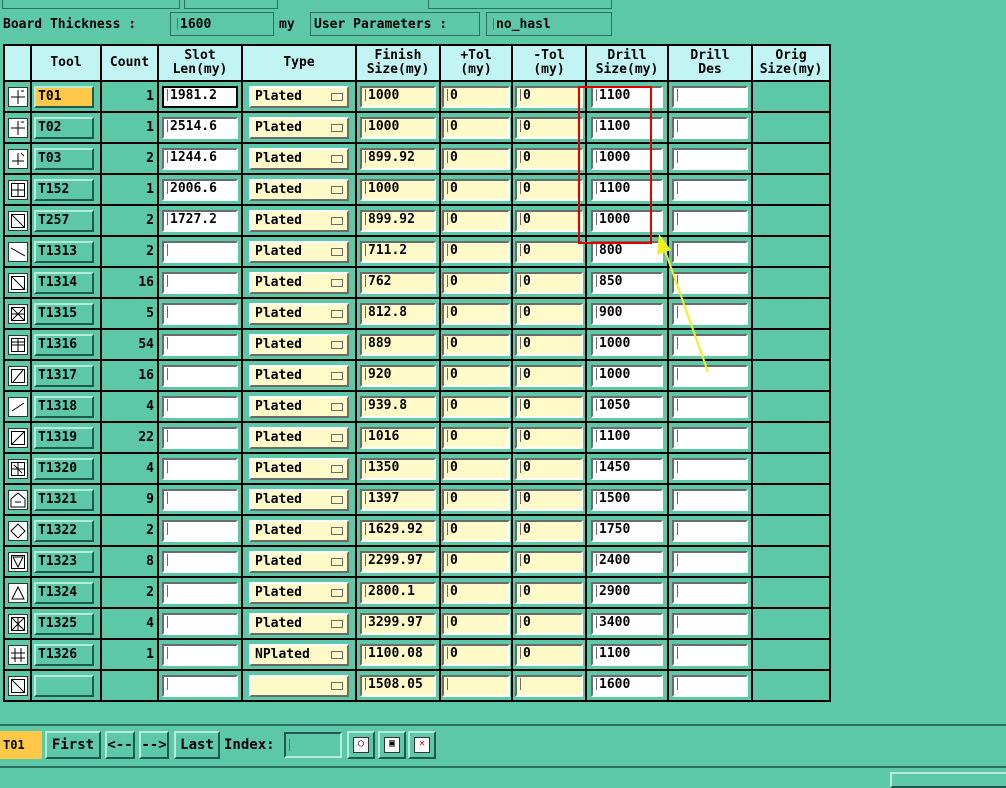  Describe the element at coordinates (398, 127) in the screenshot. I see `finish-size-input: 1000` at that location.